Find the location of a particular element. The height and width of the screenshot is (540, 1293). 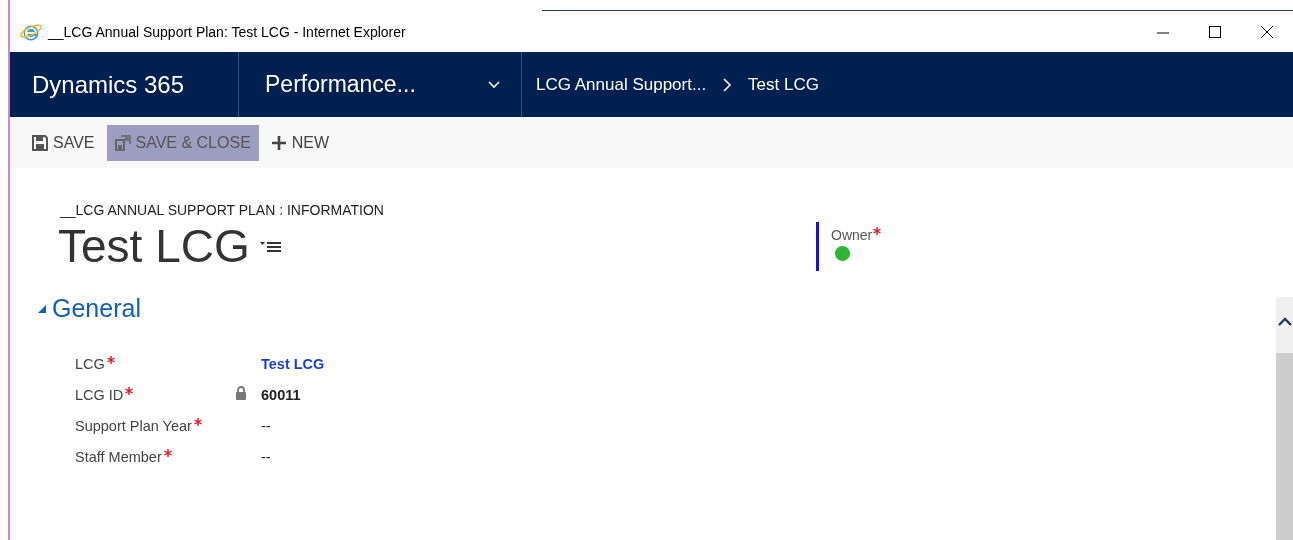

command-button: SAVE is located at coordinates (63, 142).